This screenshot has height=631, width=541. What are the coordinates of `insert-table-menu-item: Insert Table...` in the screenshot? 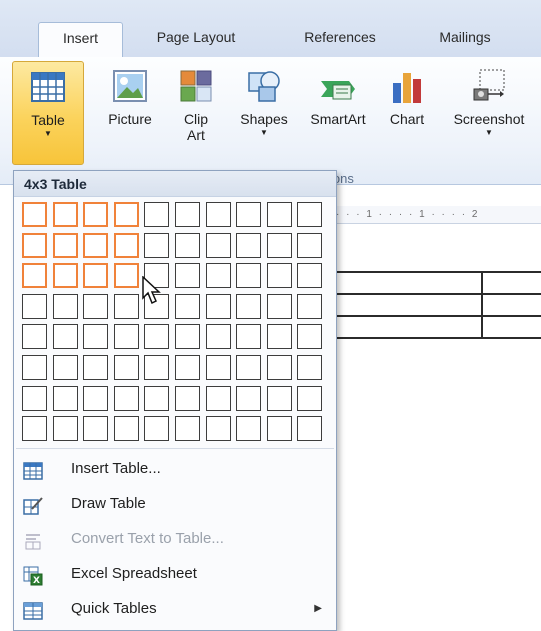 It's located at (175, 468).